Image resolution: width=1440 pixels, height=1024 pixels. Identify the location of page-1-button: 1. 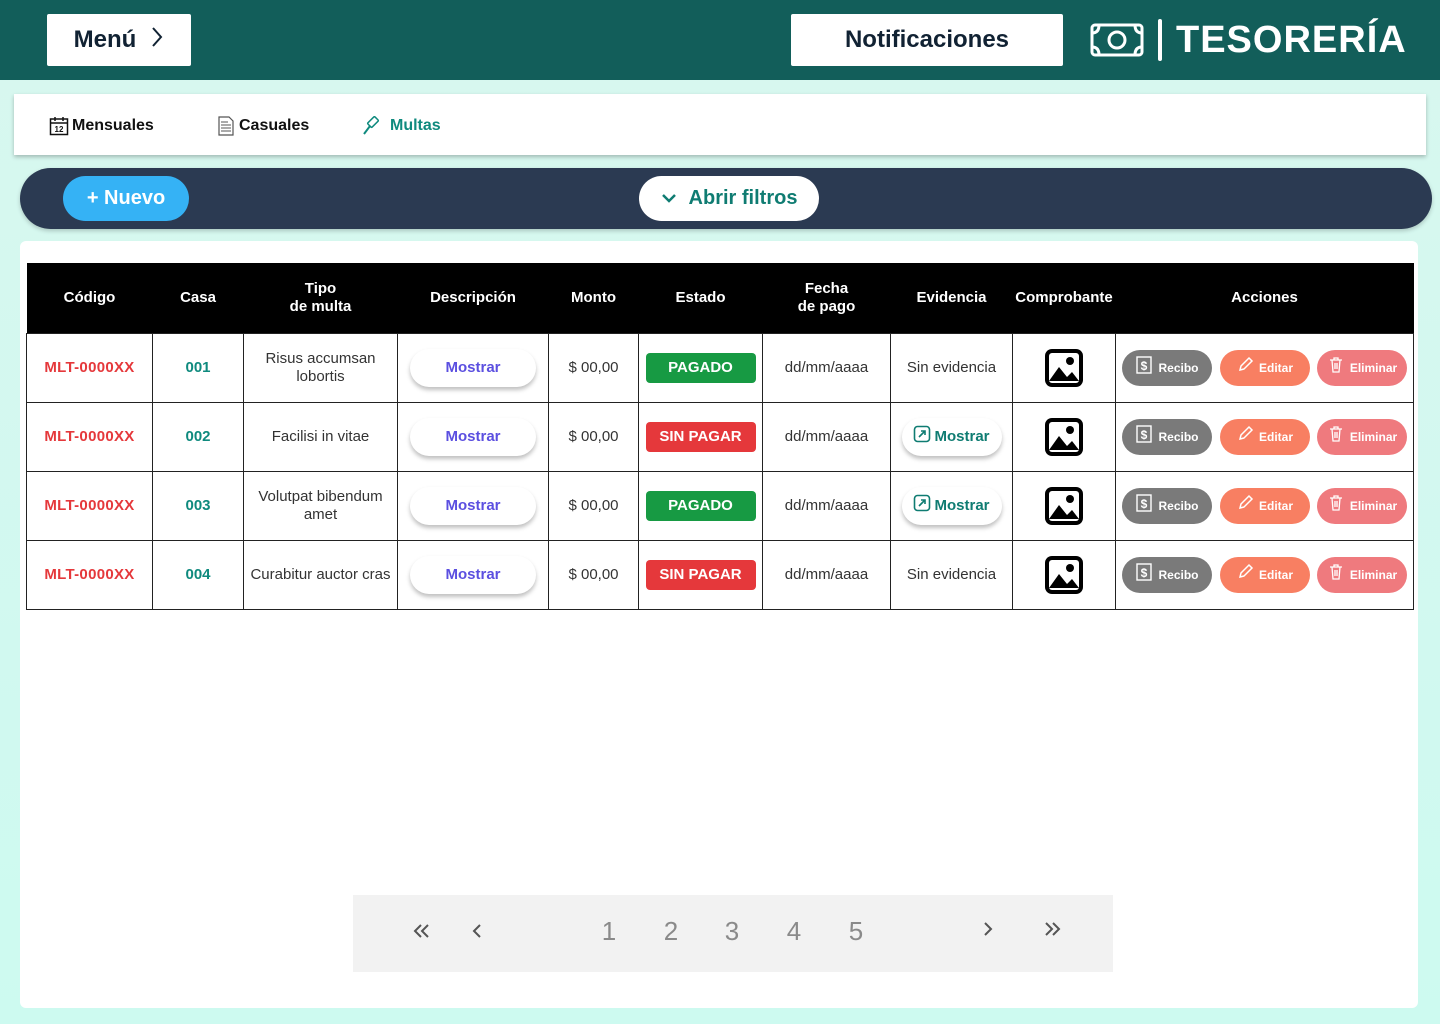
(609, 931).